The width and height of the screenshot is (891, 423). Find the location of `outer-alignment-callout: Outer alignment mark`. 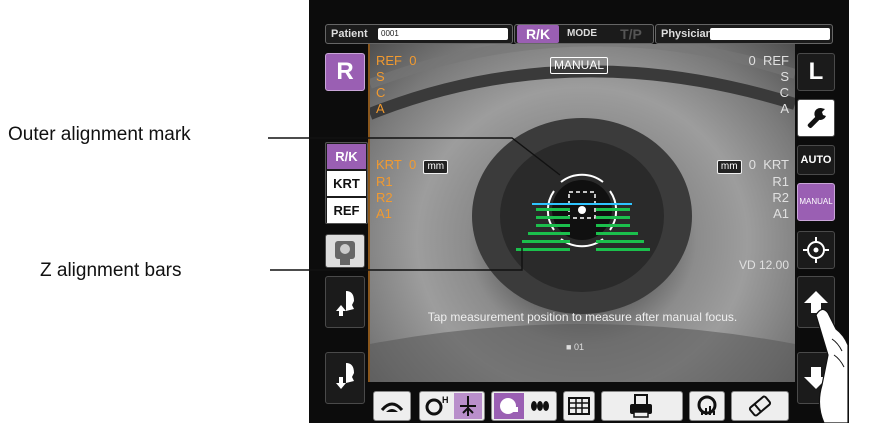

outer-alignment-callout: Outer alignment mark is located at coordinates (99, 134).